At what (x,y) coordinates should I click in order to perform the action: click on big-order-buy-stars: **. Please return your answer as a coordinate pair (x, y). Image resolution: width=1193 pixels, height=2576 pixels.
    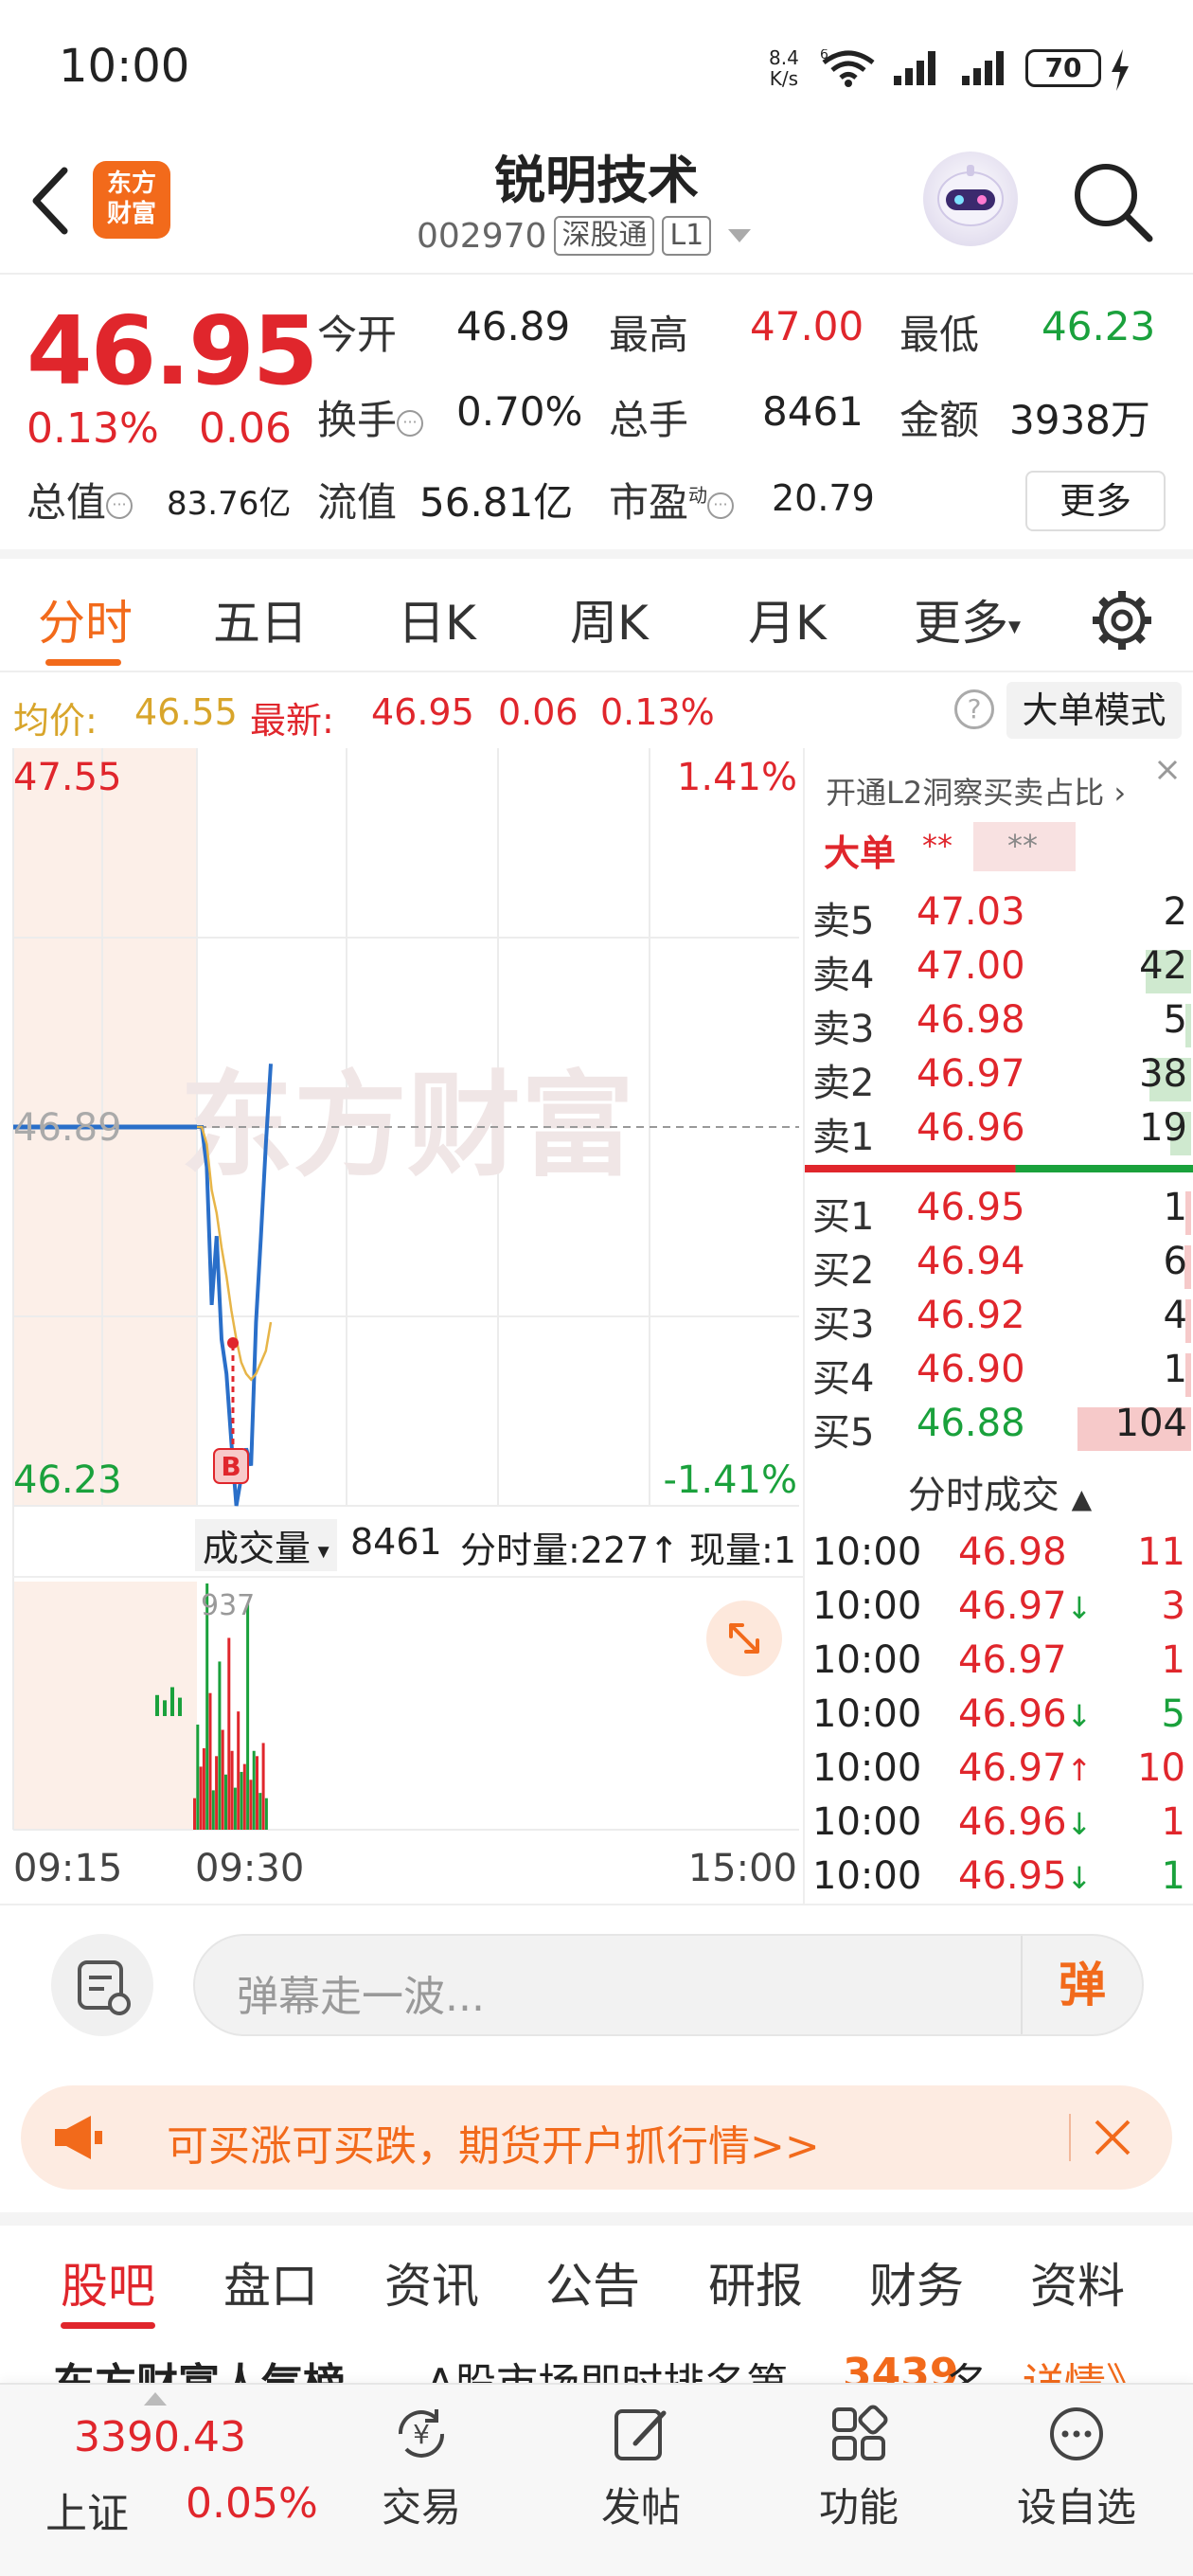
    Looking at the image, I should click on (937, 846).